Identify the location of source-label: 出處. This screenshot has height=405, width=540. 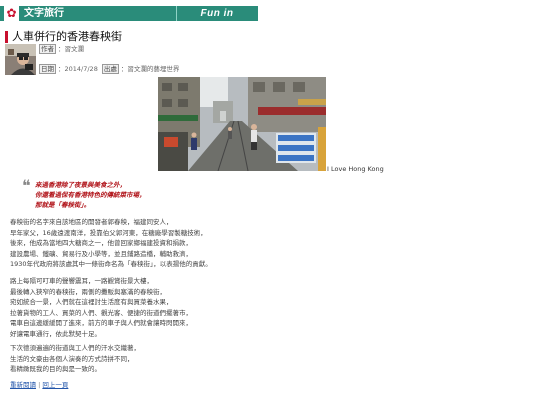
(110, 69).